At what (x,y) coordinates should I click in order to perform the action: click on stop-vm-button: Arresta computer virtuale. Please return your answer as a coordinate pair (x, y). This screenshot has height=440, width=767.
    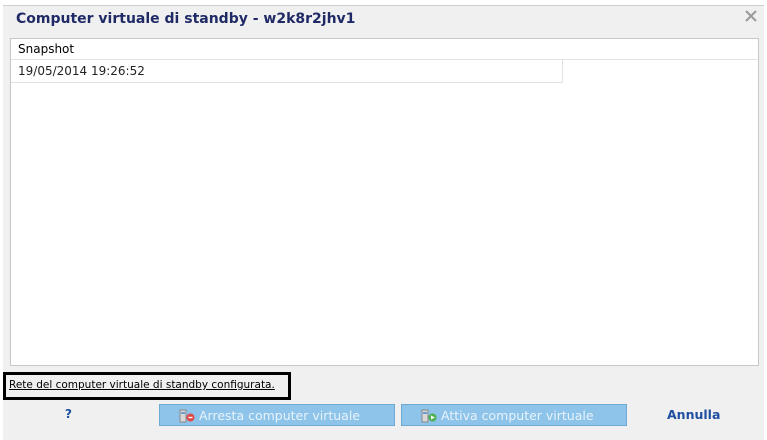
    Looking at the image, I should click on (277, 415).